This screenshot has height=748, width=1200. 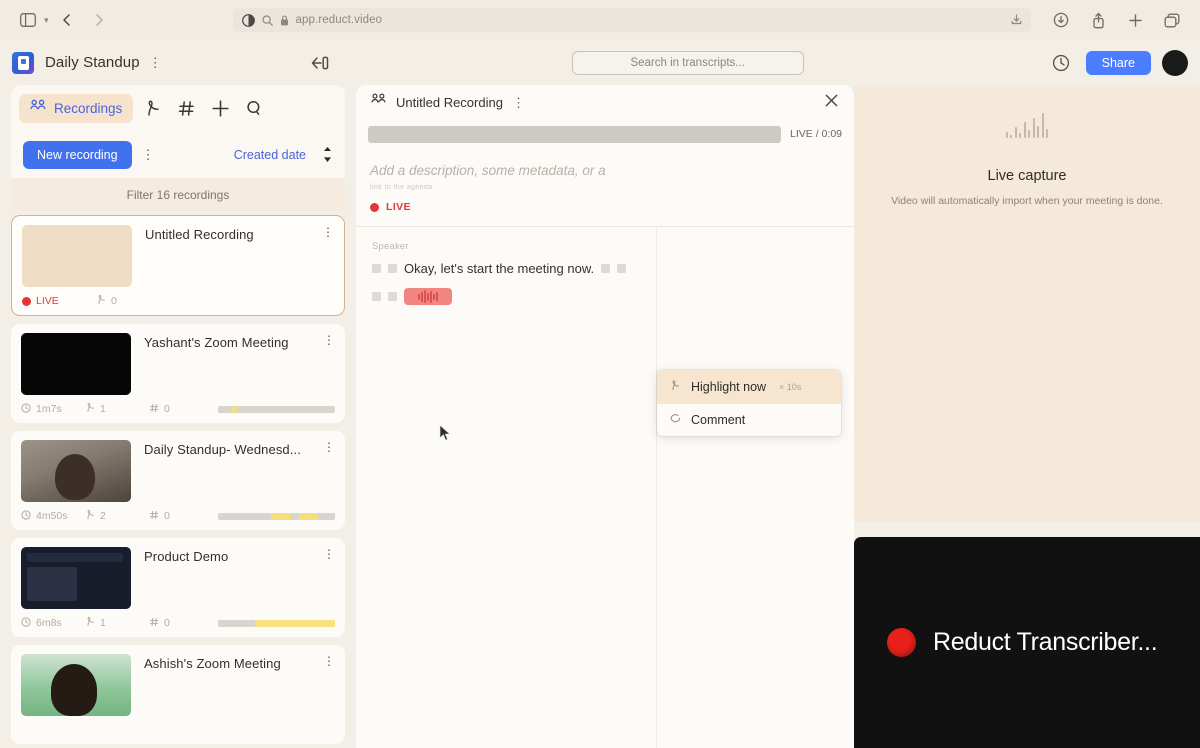 I want to click on highlights-count: 2, so click(x=115, y=516).